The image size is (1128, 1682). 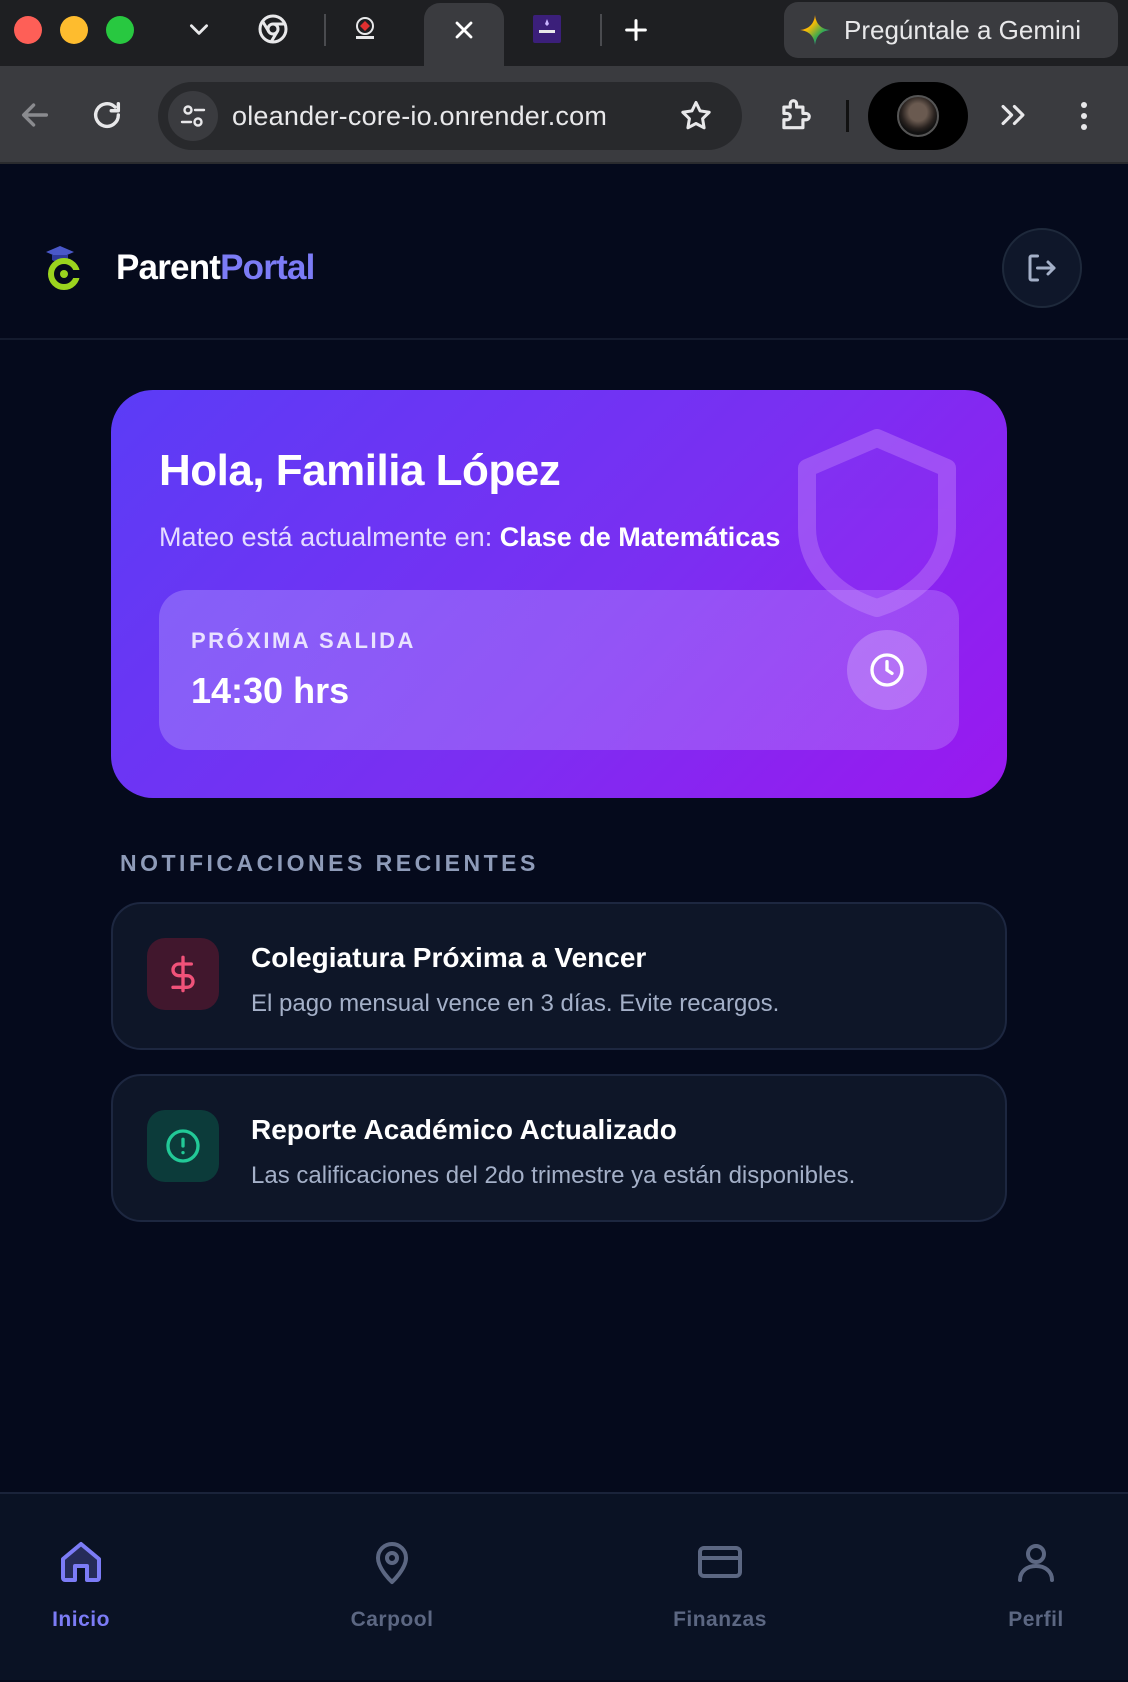 What do you see at coordinates (1084, 116) in the screenshot?
I see `more-vertical-icon` at bounding box center [1084, 116].